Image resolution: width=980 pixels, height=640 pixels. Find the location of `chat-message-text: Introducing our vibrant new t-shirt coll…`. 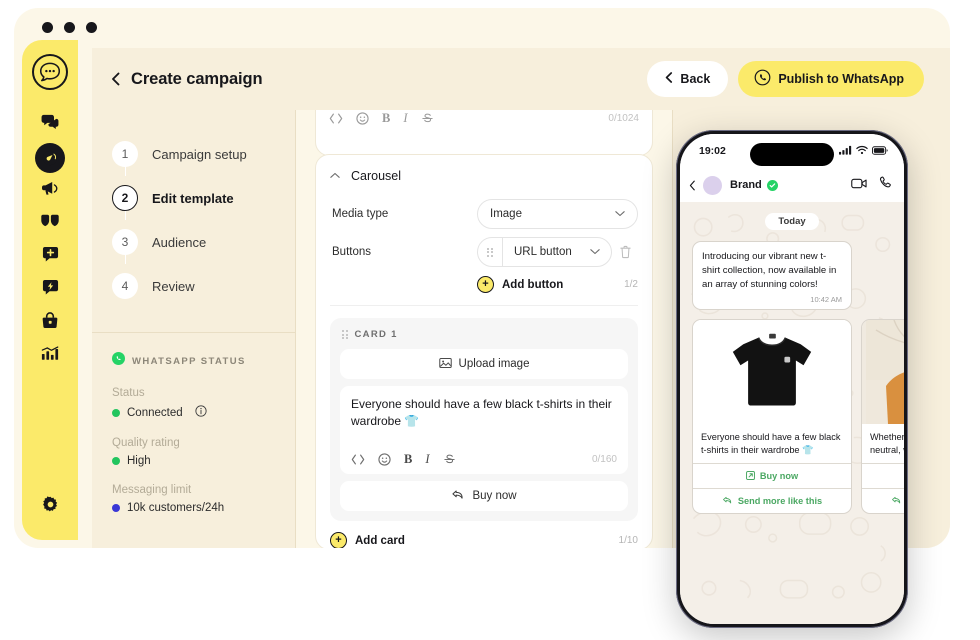

chat-message-text: Introducing our vibrant new t-shirt coll… is located at coordinates (769, 270).